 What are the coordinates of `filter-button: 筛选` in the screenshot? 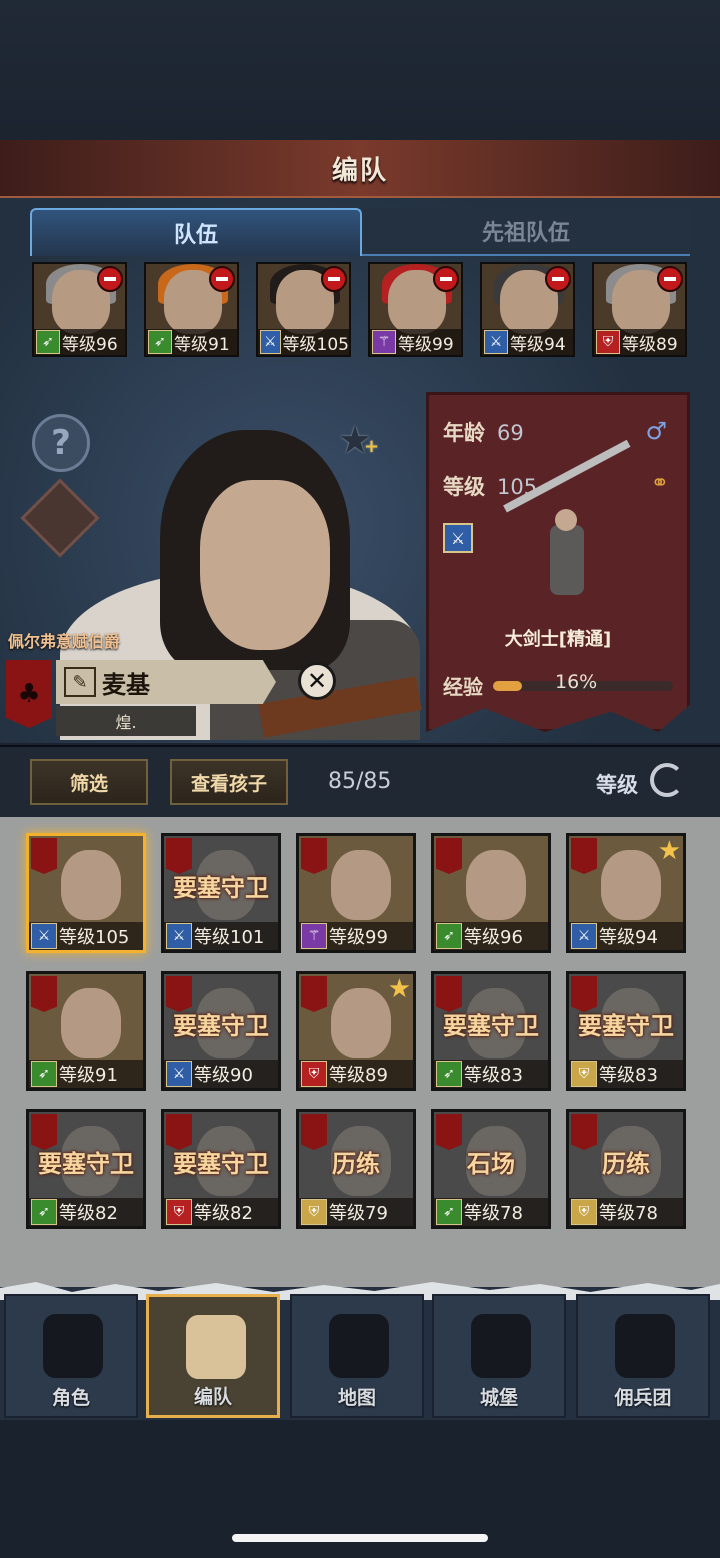 It's located at (89, 782).